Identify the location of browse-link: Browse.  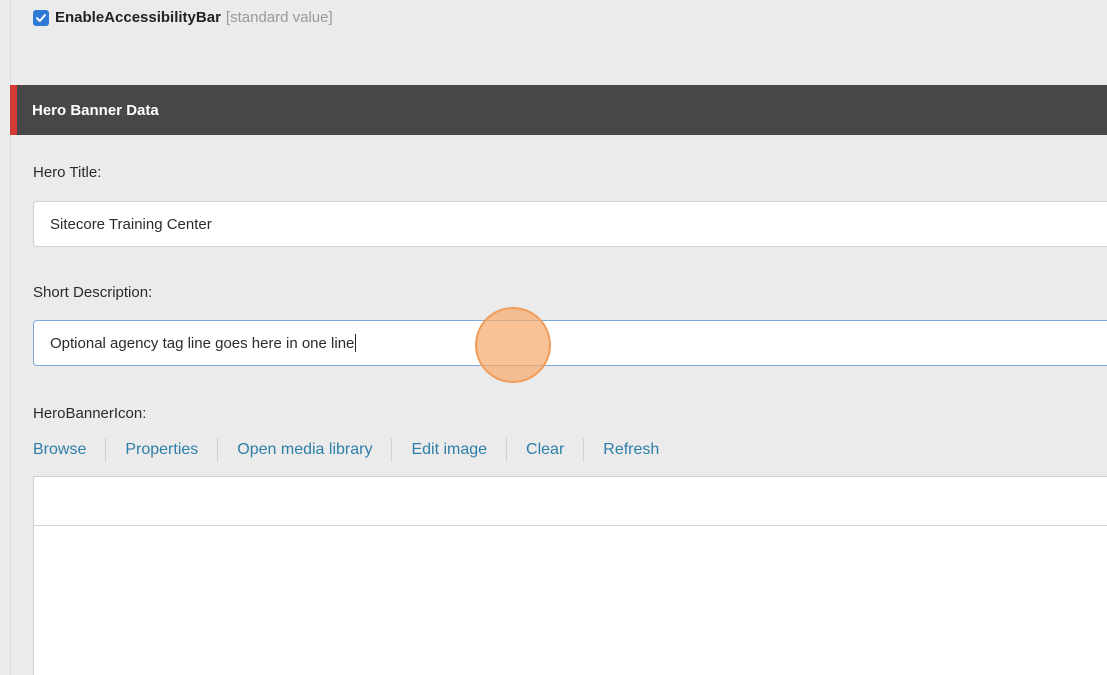
(59, 450).